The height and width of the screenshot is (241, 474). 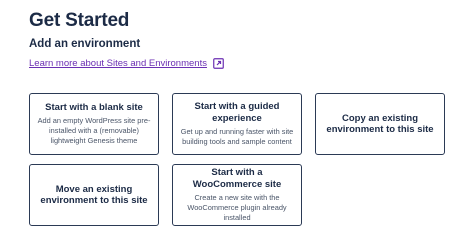 I want to click on learn-more-link: Learn more about Sites and Environments, so click(x=126, y=63).